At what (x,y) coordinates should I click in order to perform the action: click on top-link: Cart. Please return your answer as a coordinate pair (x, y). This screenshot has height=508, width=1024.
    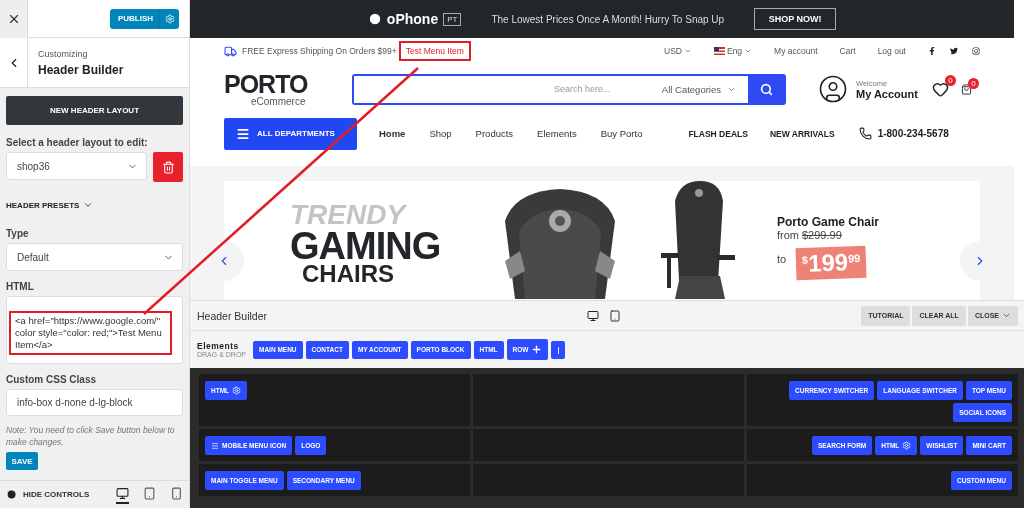
    Looking at the image, I should click on (847, 51).